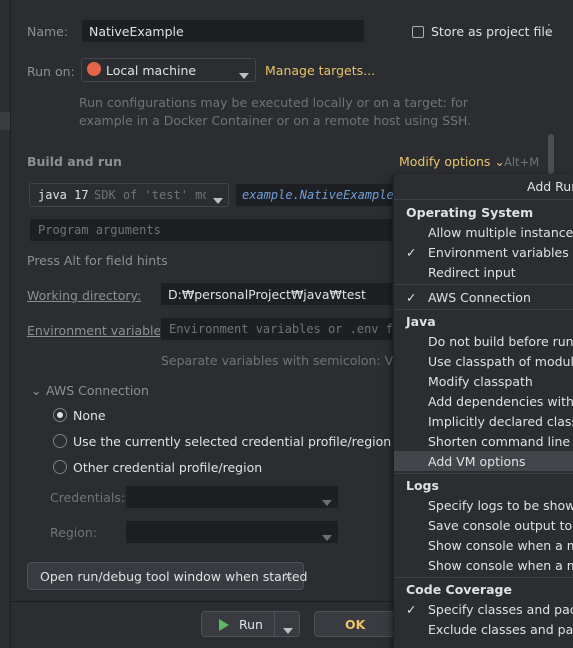 This screenshot has width=573, height=648. I want to click on env-label: Environment variables:, so click(99, 330).